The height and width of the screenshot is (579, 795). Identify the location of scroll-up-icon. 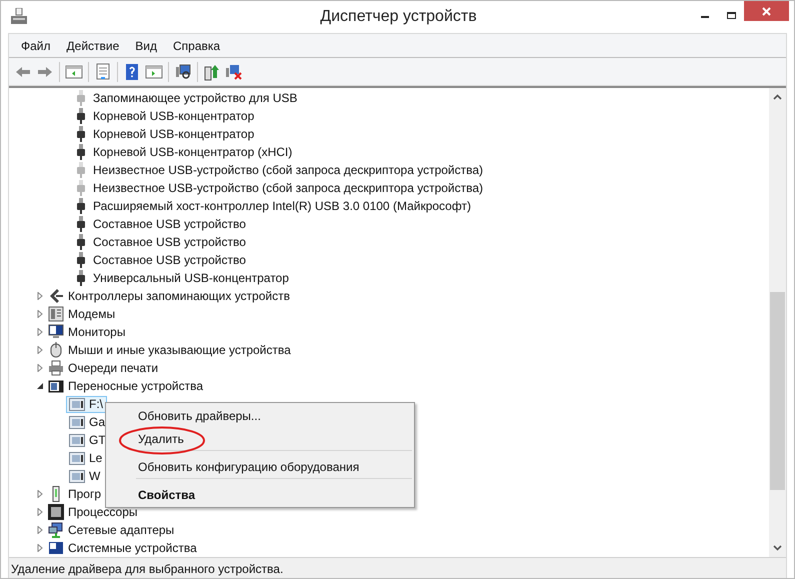
(777, 97).